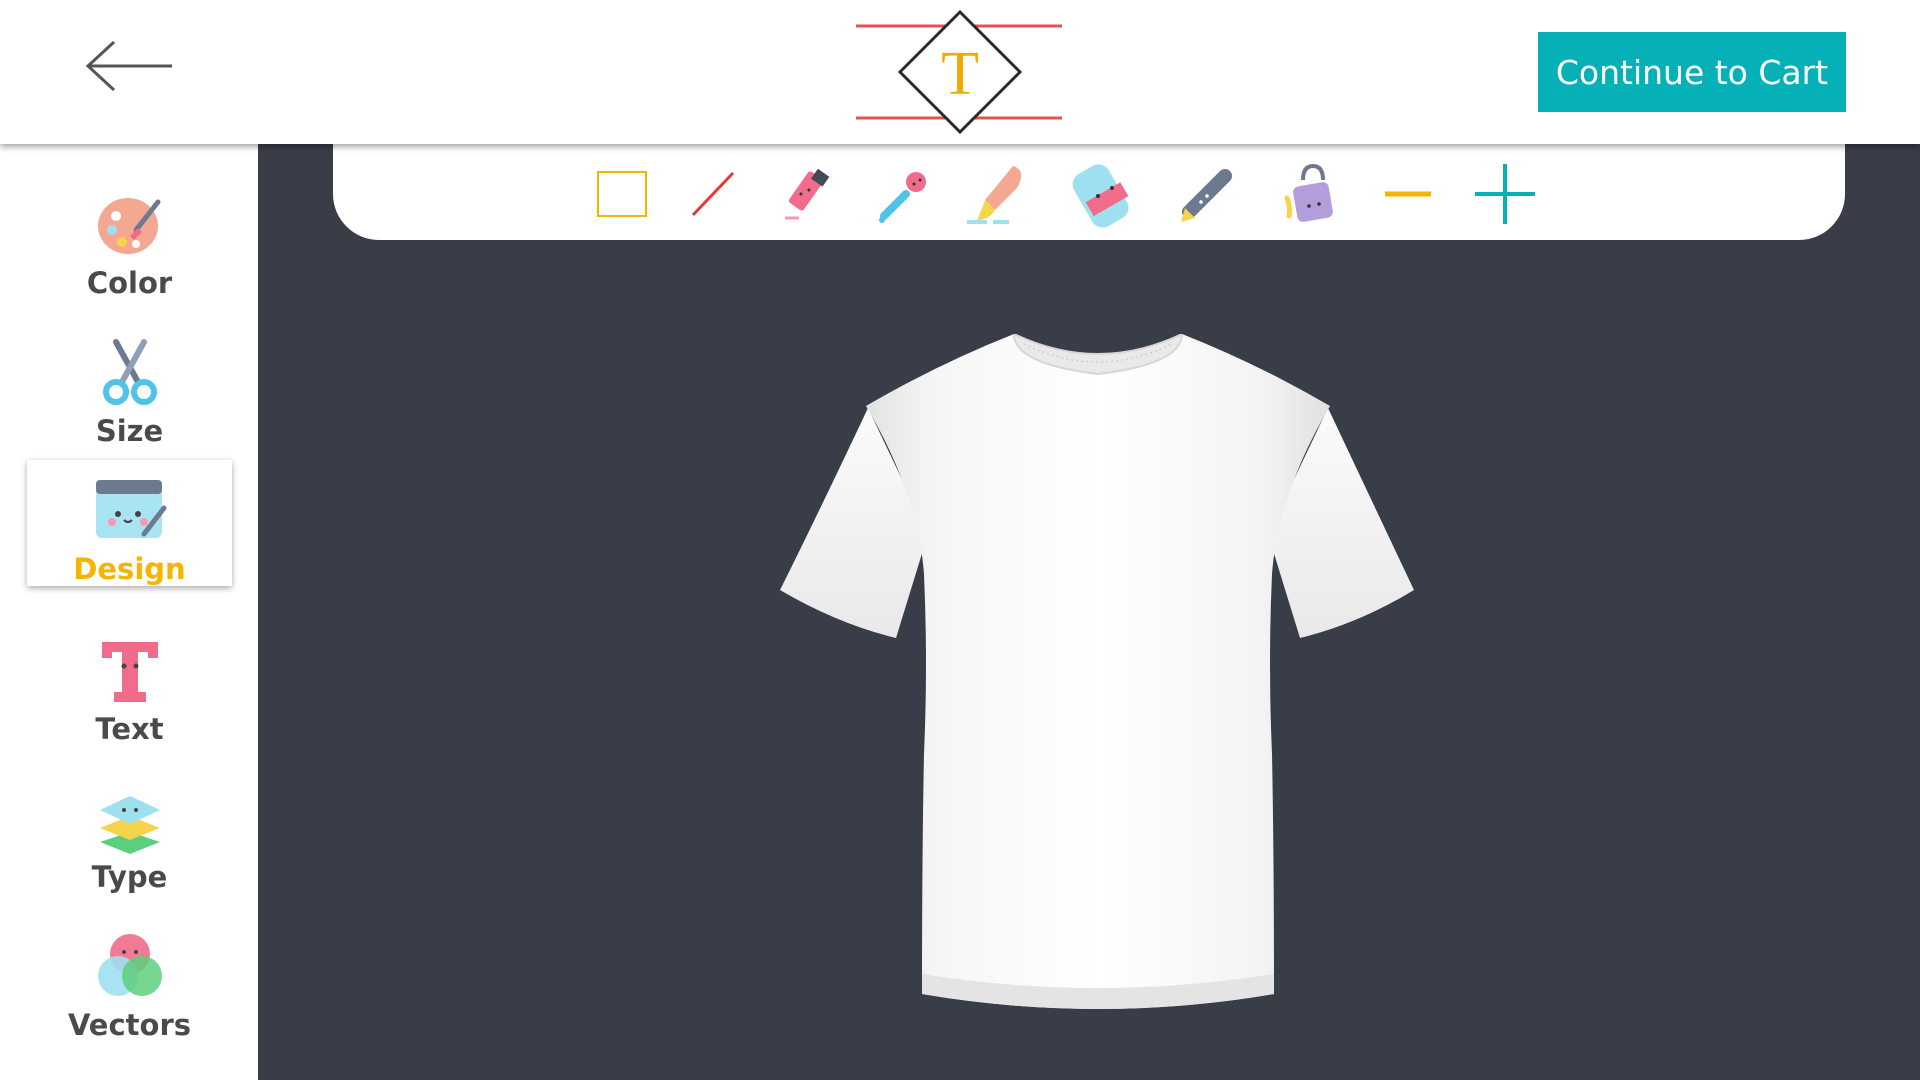  What do you see at coordinates (1100, 196) in the screenshot?
I see `eraser-icon` at bounding box center [1100, 196].